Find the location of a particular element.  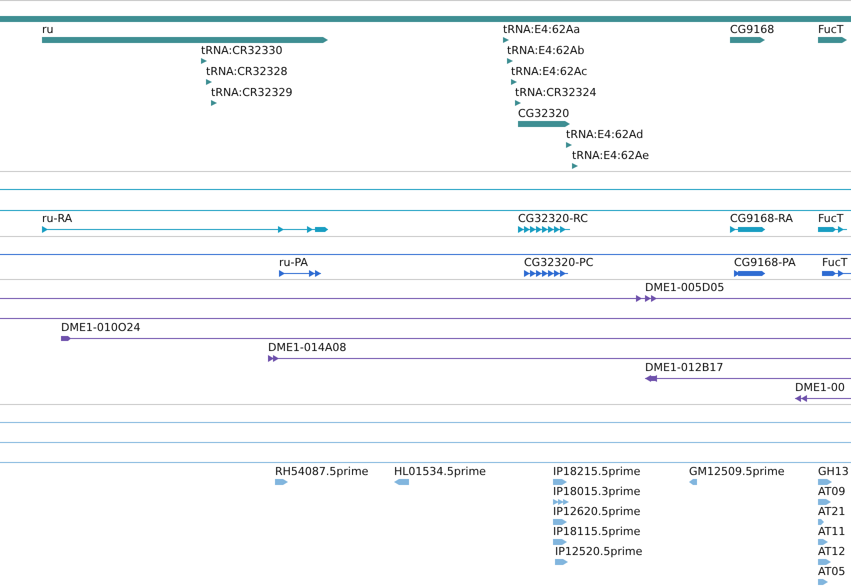

feature-label: tRNA:CR32324 is located at coordinates (556, 92).